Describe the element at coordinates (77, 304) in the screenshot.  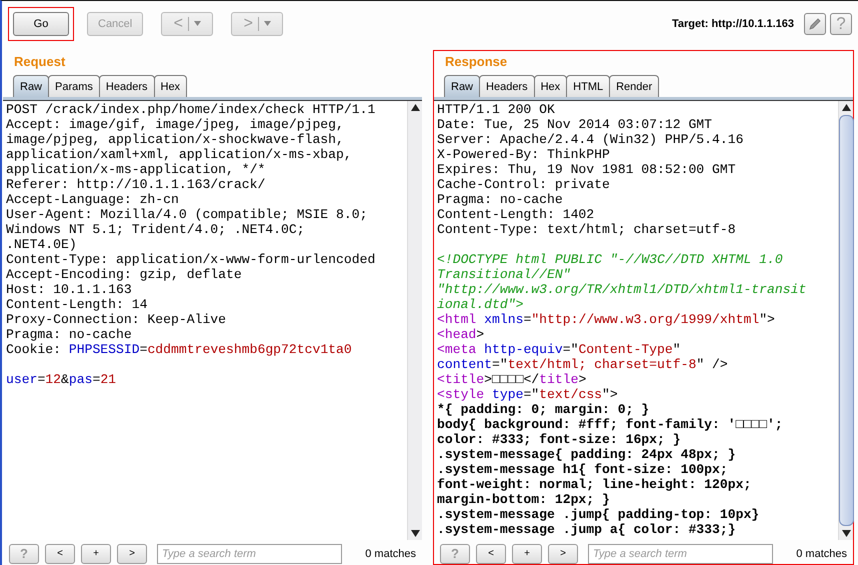
I see `code-line: Content-Length: 14` at that location.